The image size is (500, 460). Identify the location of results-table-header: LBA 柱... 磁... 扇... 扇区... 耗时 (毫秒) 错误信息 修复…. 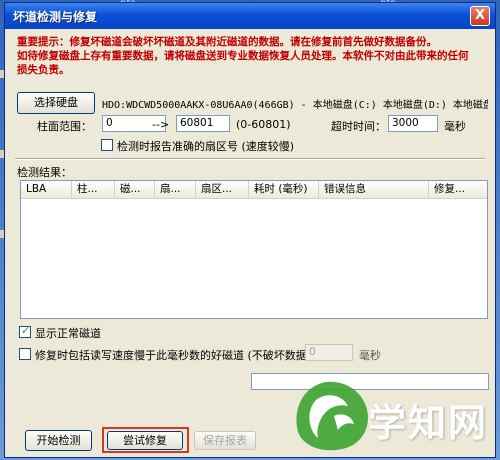
(254, 190).